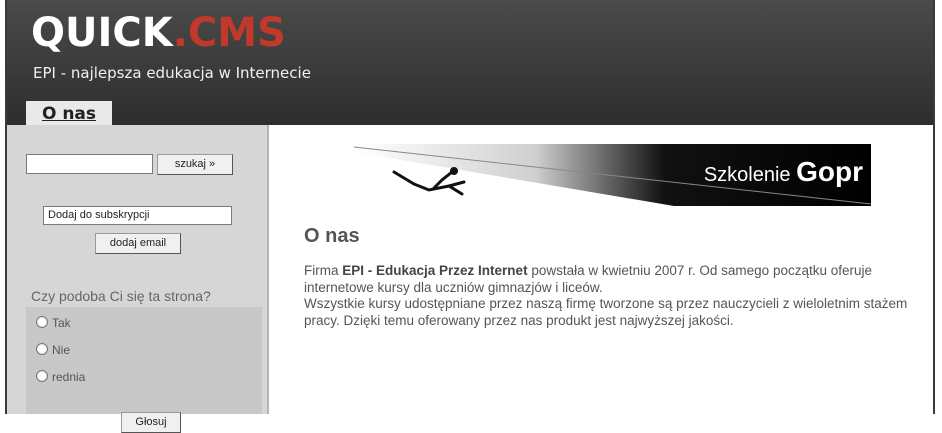 This screenshot has width=942, height=433. Describe the element at coordinates (121, 296) in the screenshot. I see `poll-question: Czy podoba Ci się ta strona?` at that location.